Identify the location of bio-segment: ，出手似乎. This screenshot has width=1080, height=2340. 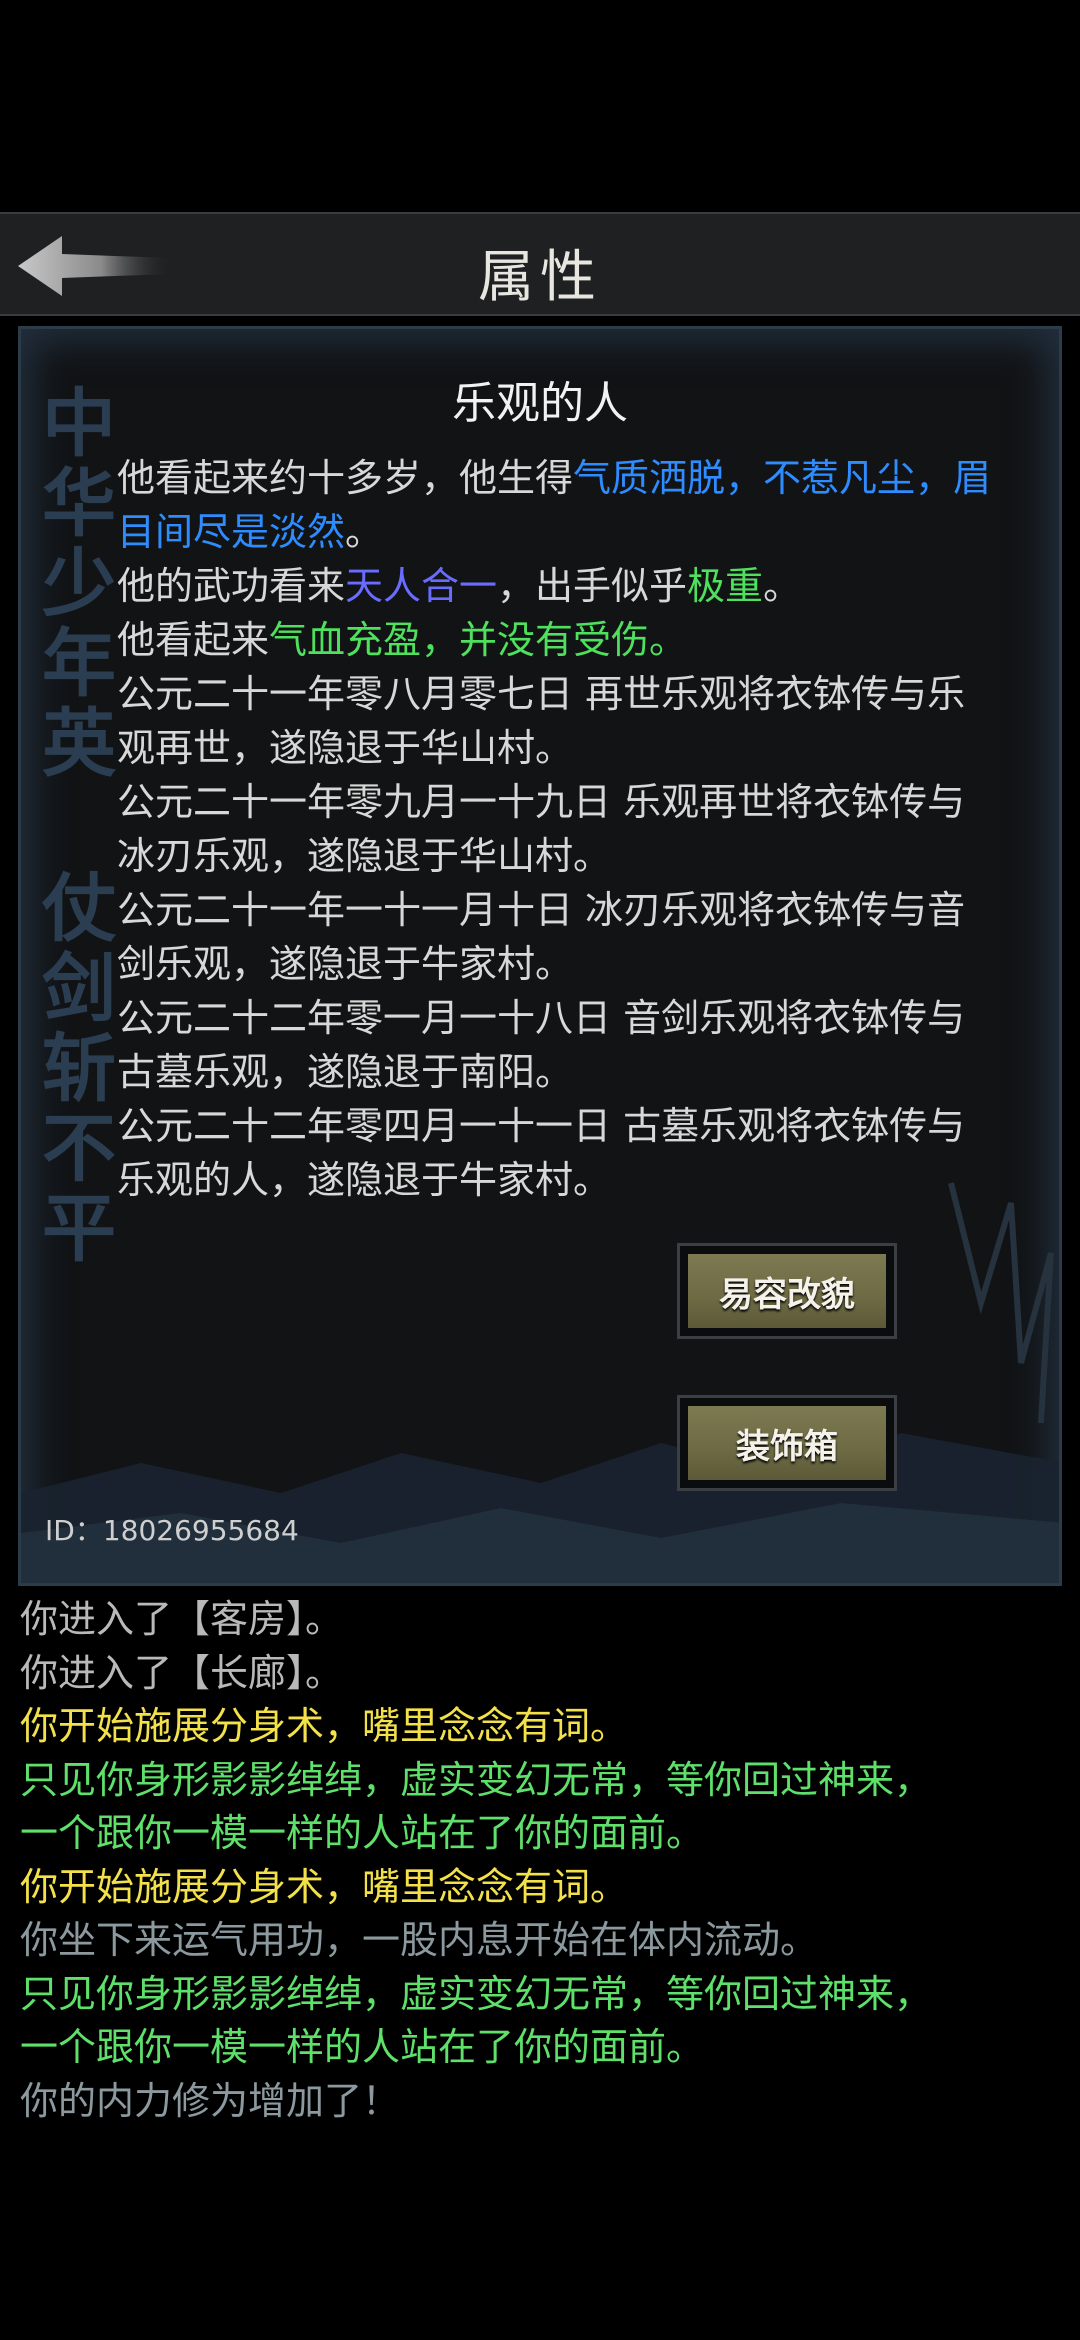
(592, 586).